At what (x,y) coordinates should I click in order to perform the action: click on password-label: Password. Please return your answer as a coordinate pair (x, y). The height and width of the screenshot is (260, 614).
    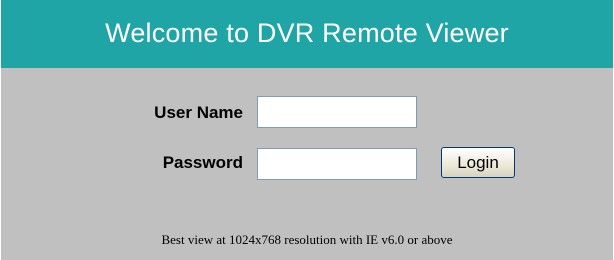
    Looking at the image, I should click on (202, 162).